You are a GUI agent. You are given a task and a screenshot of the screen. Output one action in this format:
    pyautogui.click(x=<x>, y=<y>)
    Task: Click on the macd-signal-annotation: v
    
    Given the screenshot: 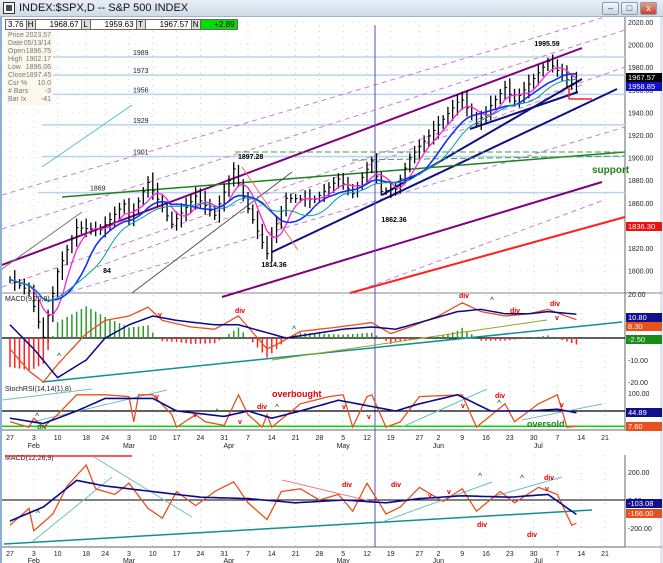 What is the action you would take?
    pyautogui.click(x=557, y=318)
    